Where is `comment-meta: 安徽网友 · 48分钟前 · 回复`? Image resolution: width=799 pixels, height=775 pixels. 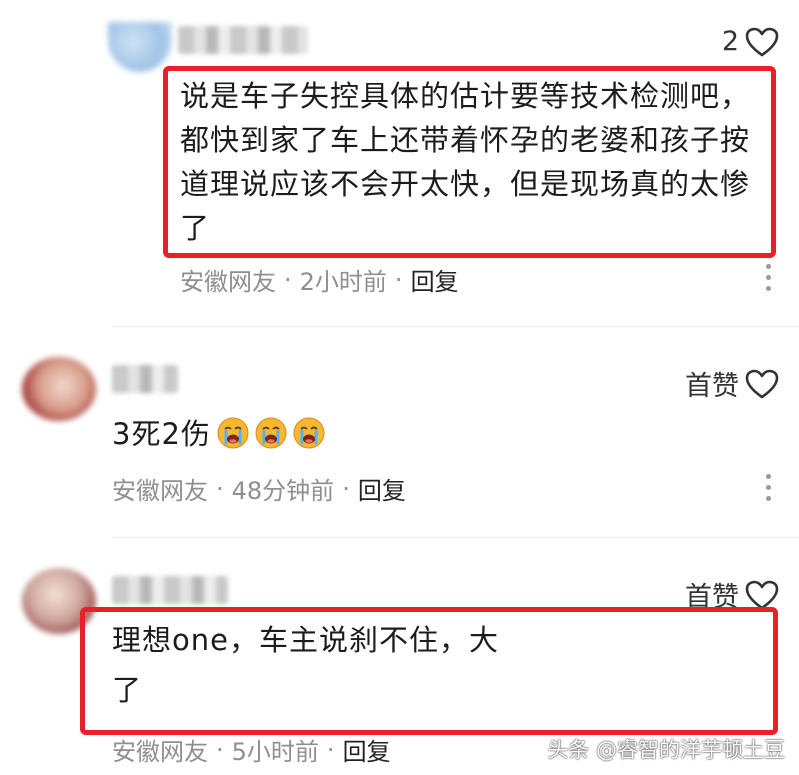 comment-meta: 安徽网友 · 48分钟前 · 回复 is located at coordinates (259, 488).